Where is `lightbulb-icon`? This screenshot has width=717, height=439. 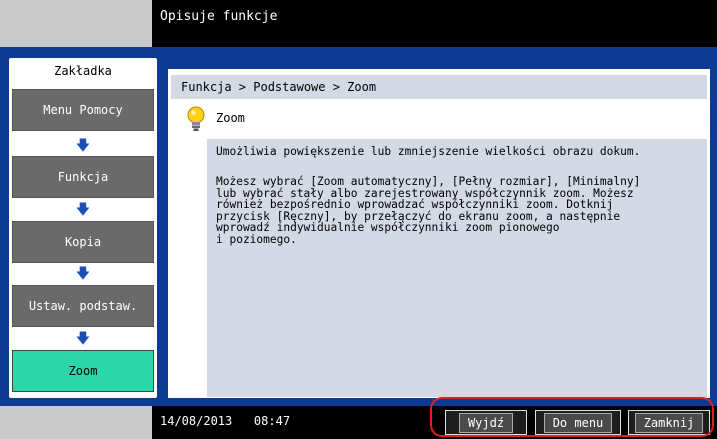 lightbulb-icon is located at coordinates (196, 118).